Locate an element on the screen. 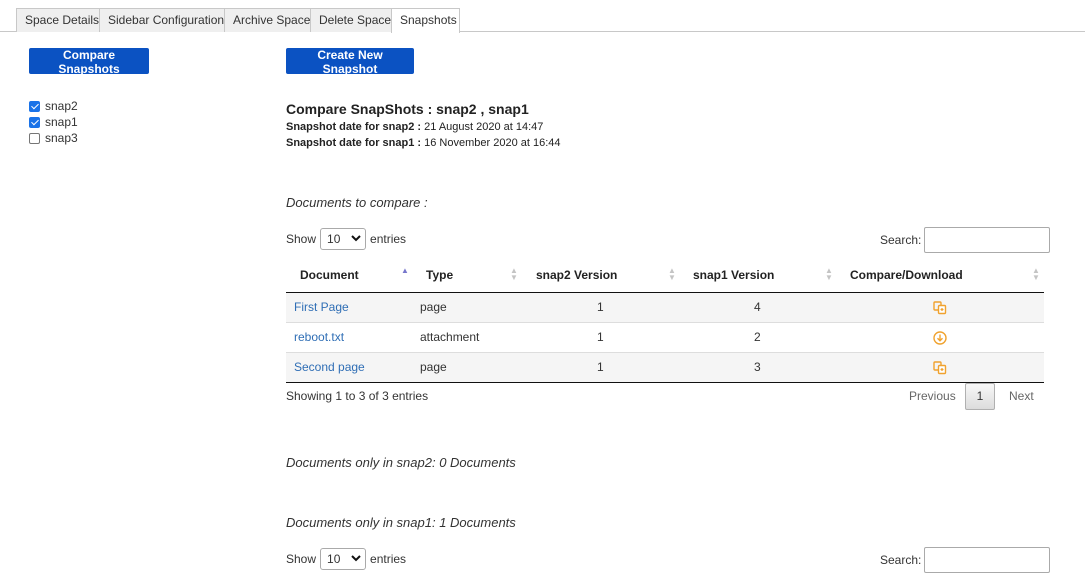  snap1-version: 3 is located at coordinates (757, 367).